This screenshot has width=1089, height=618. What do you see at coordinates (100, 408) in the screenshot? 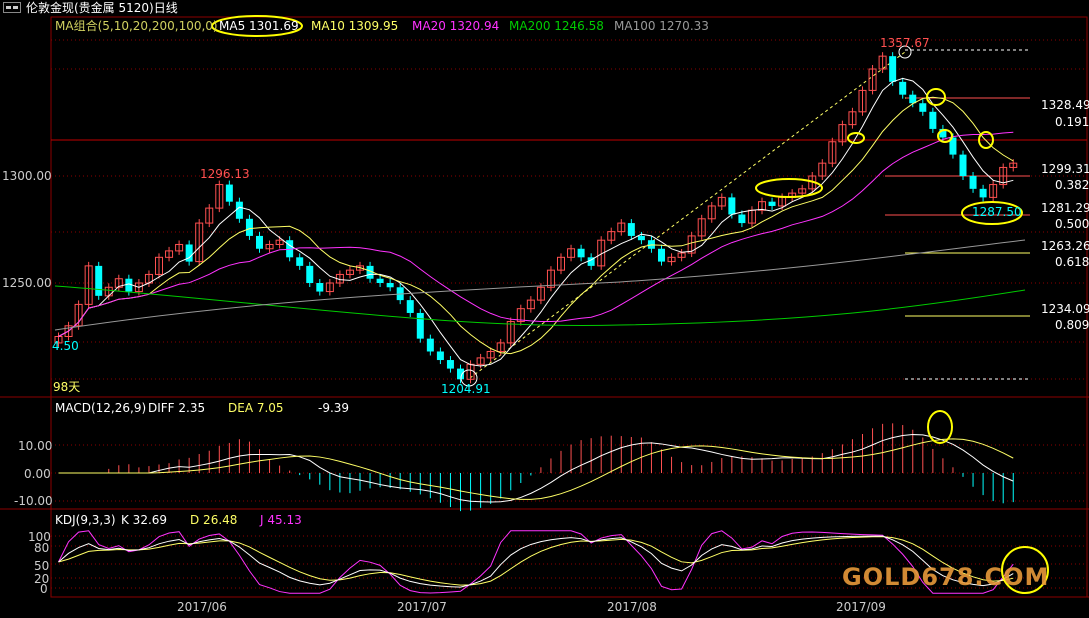
I see `macd-name: MACD(12,26,9)` at bounding box center [100, 408].